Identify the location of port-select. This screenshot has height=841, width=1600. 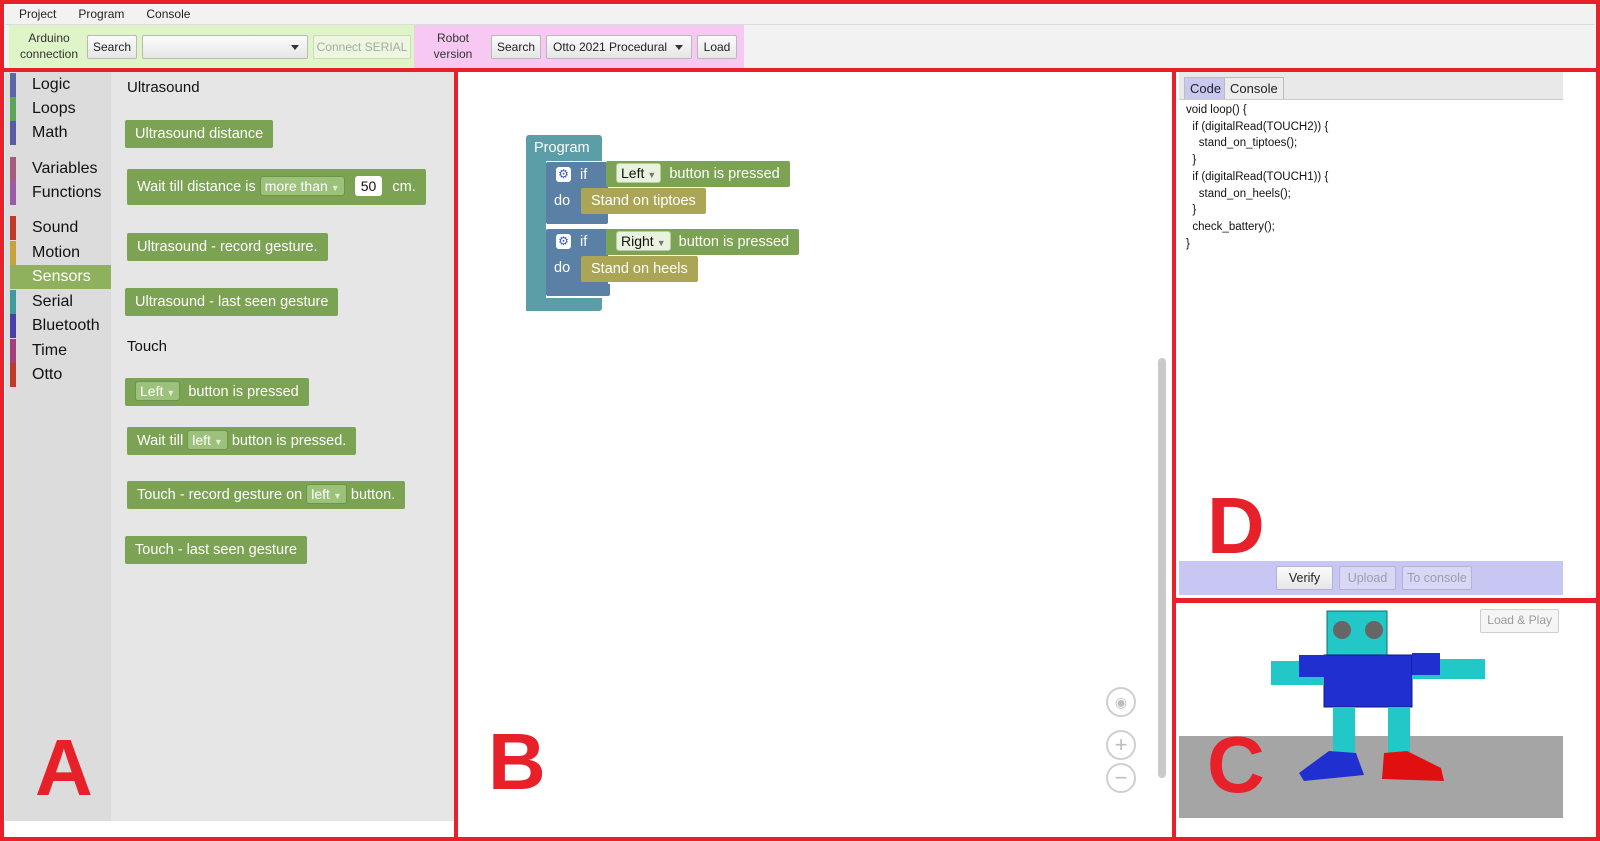
(225, 47).